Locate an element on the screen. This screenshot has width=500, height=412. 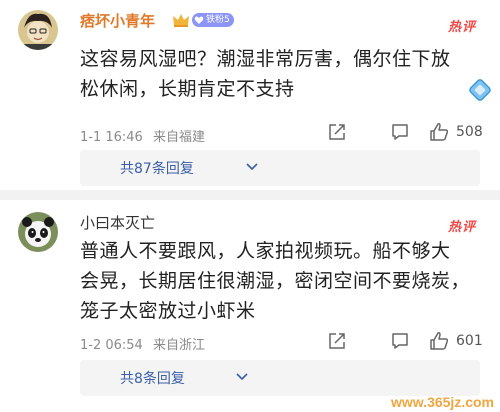
comment-meta: 1-1 16:46 来自福建 is located at coordinates (142, 135).